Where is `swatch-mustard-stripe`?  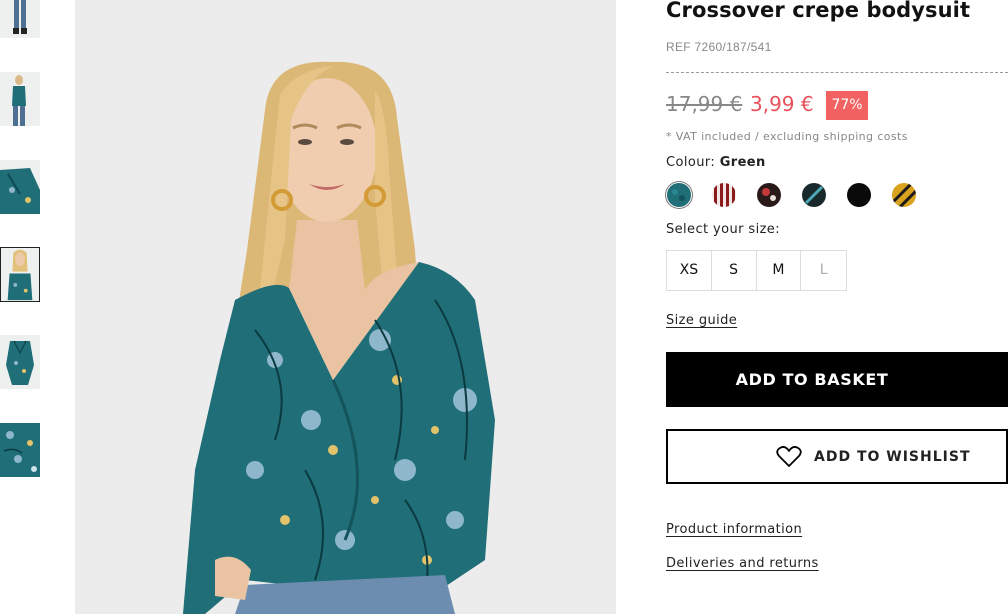
swatch-mustard-stripe is located at coordinates (904, 195).